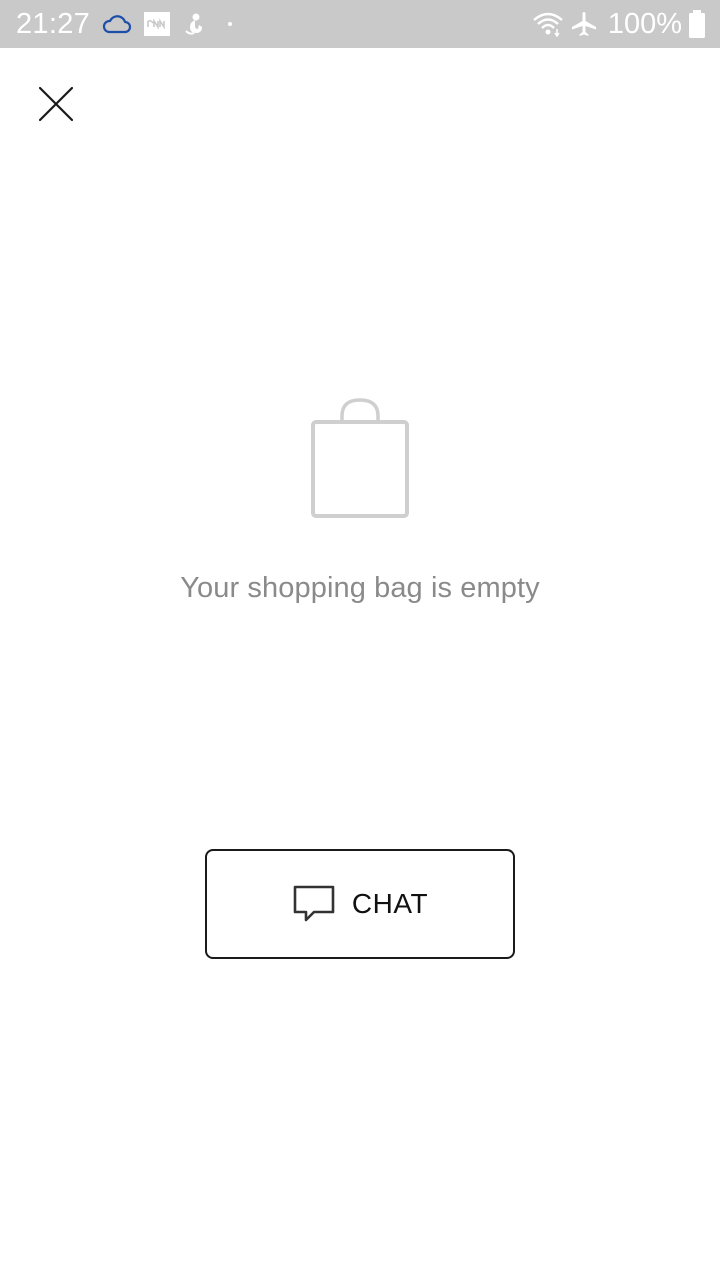 The height and width of the screenshot is (1280, 720). I want to click on close-button, so click(56, 104).